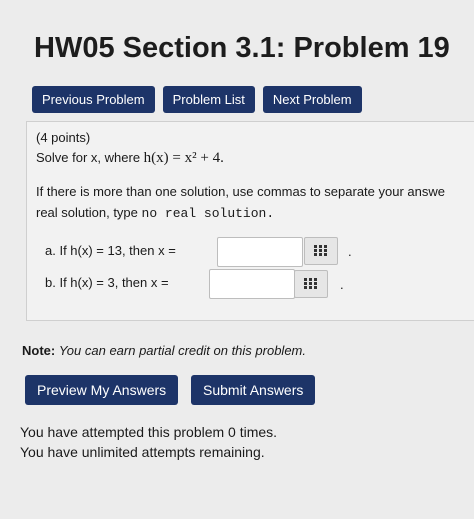 The height and width of the screenshot is (519, 474). I want to click on preview-answers-button: Preview My Answers, so click(102, 390).